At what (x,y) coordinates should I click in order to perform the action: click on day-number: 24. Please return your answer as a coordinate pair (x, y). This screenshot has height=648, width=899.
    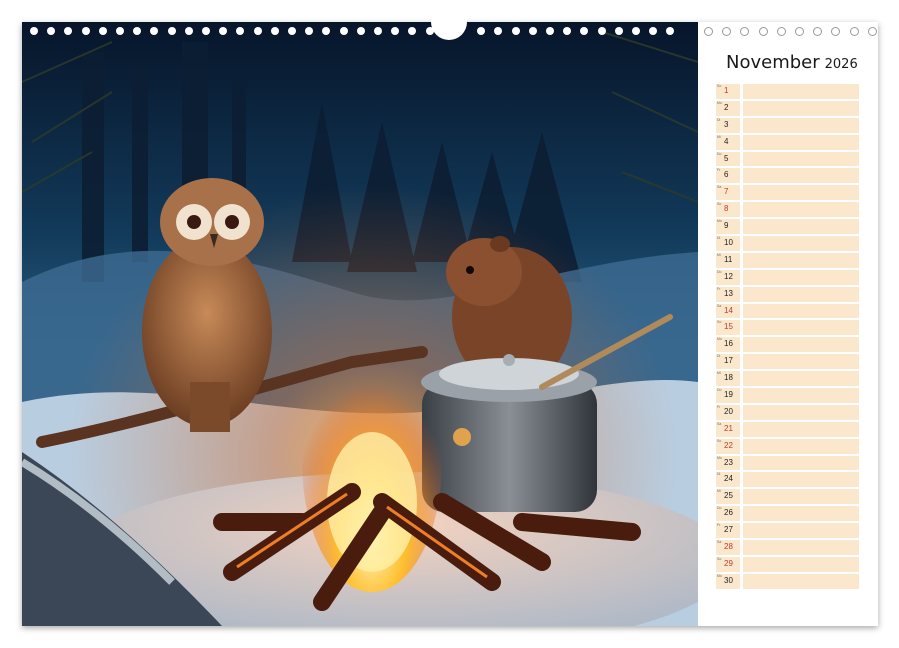
    Looking at the image, I should click on (728, 479).